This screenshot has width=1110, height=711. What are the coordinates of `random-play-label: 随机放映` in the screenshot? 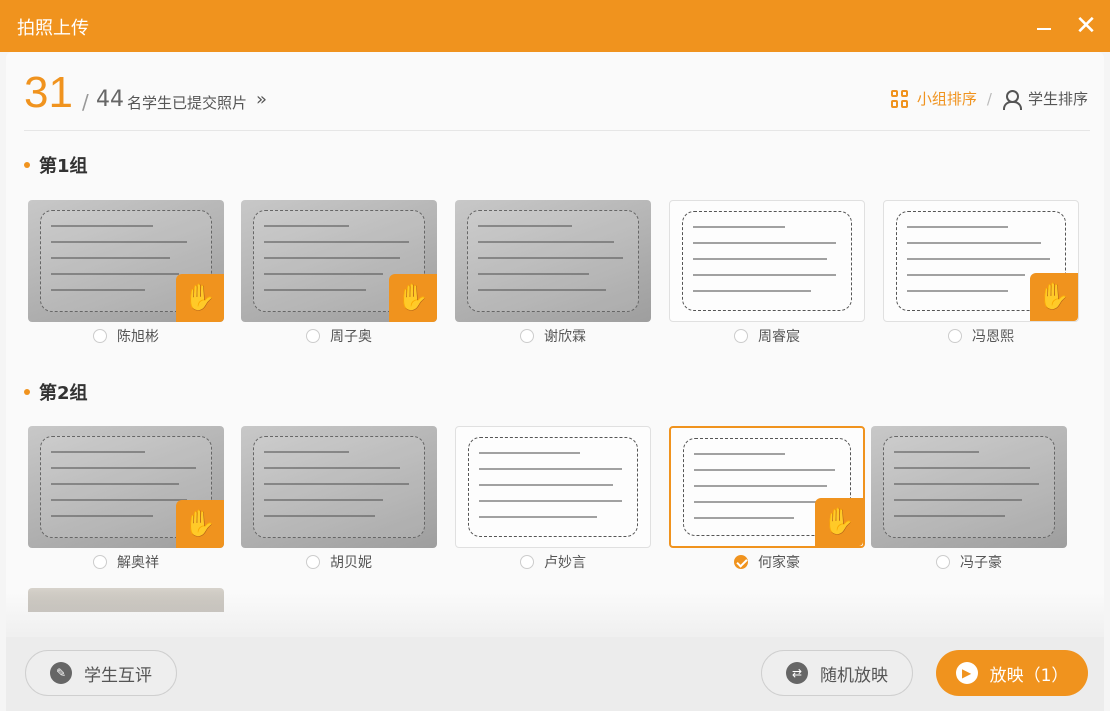 It's located at (854, 675).